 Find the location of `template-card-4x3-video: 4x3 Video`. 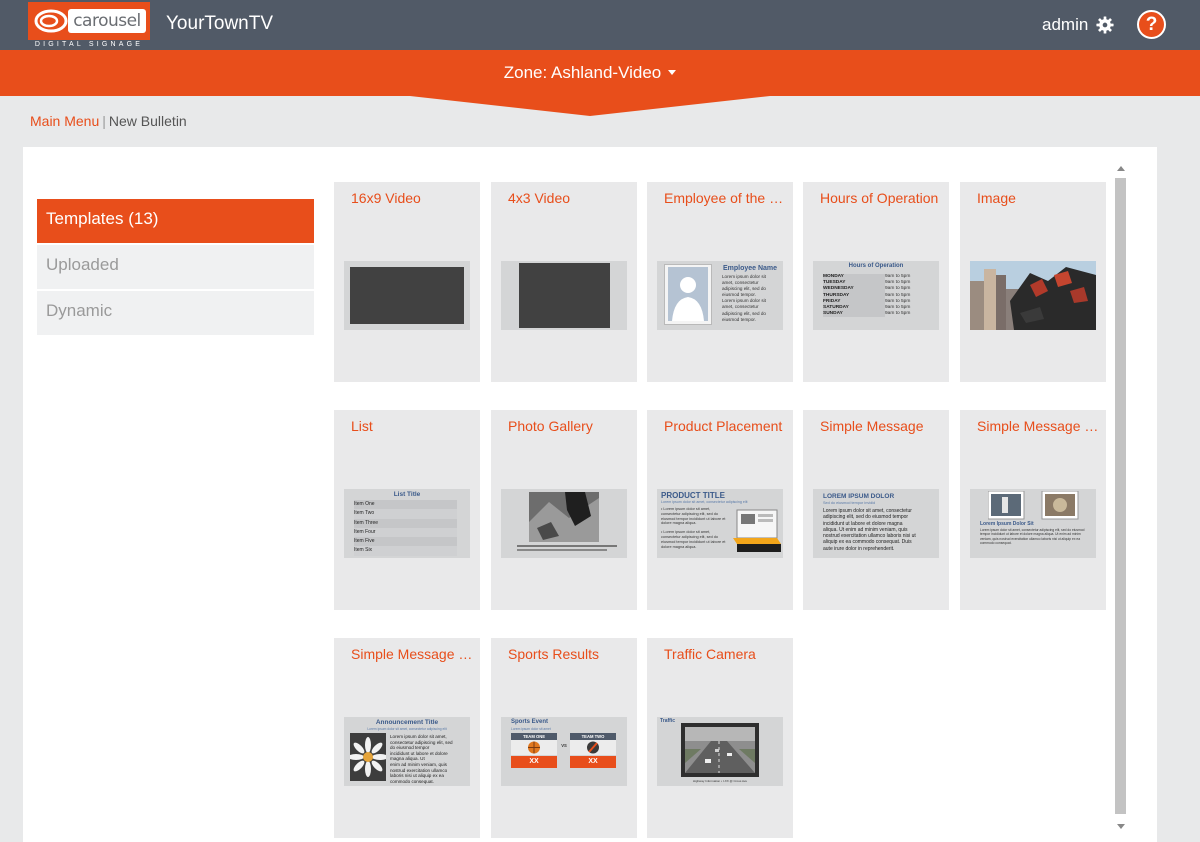

template-card-4x3-video: 4x3 Video is located at coordinates (564, 282).